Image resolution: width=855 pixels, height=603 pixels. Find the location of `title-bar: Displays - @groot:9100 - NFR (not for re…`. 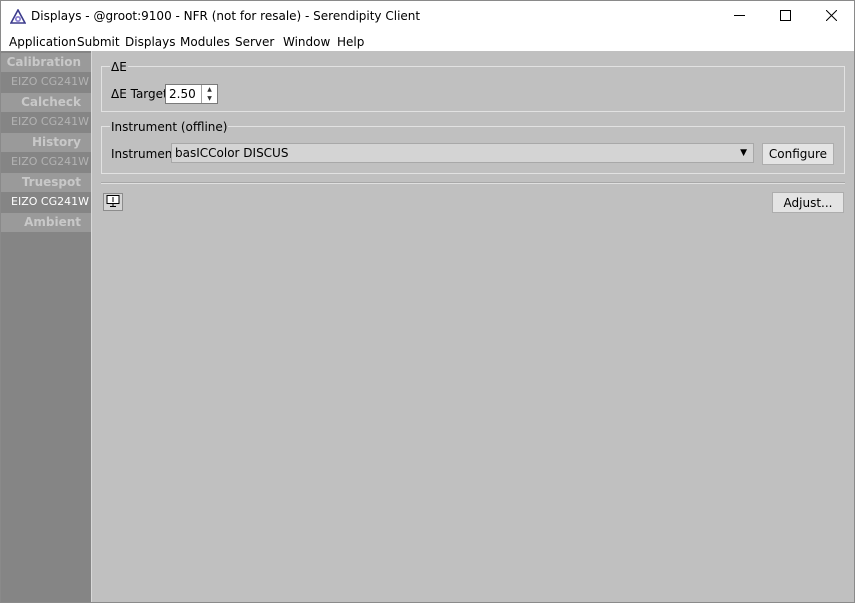

title-bar: Displays - @groot:9100 - NFR (not for re… is located at coordinates (427, 16).